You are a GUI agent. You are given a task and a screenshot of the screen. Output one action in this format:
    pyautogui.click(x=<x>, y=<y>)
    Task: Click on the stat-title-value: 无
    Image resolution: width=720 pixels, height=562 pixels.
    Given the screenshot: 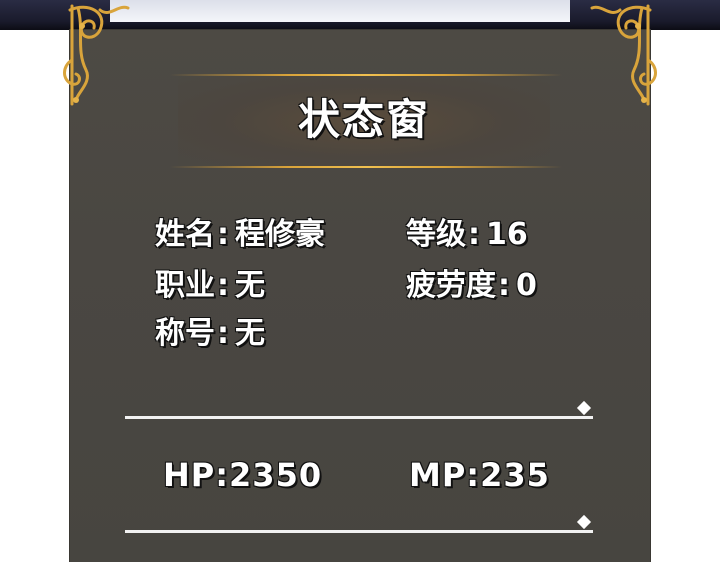 What is the action you would take?
    pyautogui.click(x=250, y=333)
    